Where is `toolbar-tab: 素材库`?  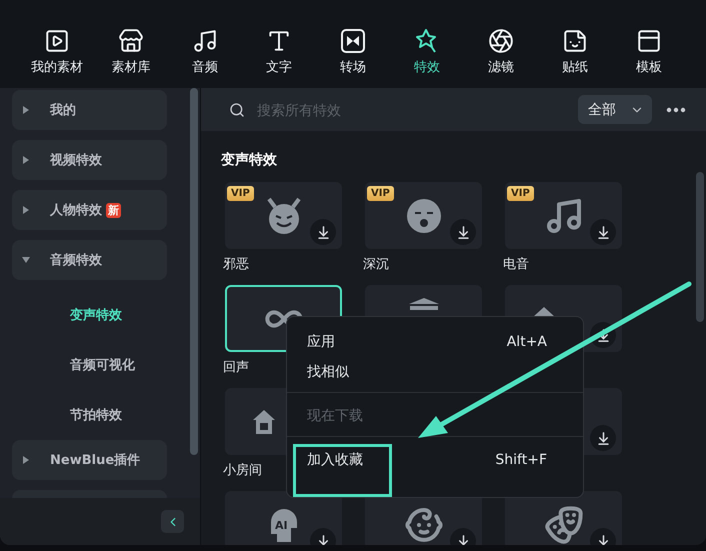
toolbar-tab: 素材库 is located at coordinates (131, 52).